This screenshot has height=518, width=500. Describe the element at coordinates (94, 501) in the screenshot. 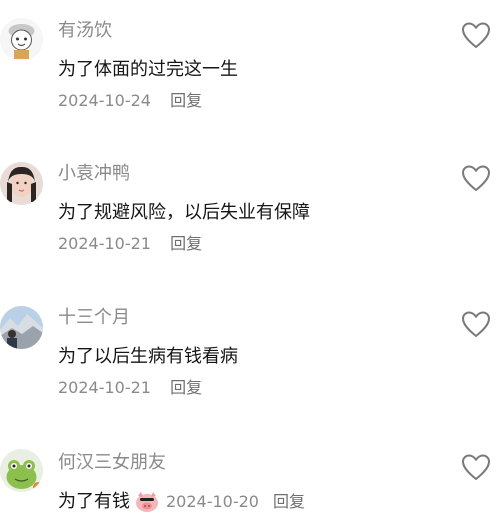

I see `comment-text: 为了有钱` at that location.